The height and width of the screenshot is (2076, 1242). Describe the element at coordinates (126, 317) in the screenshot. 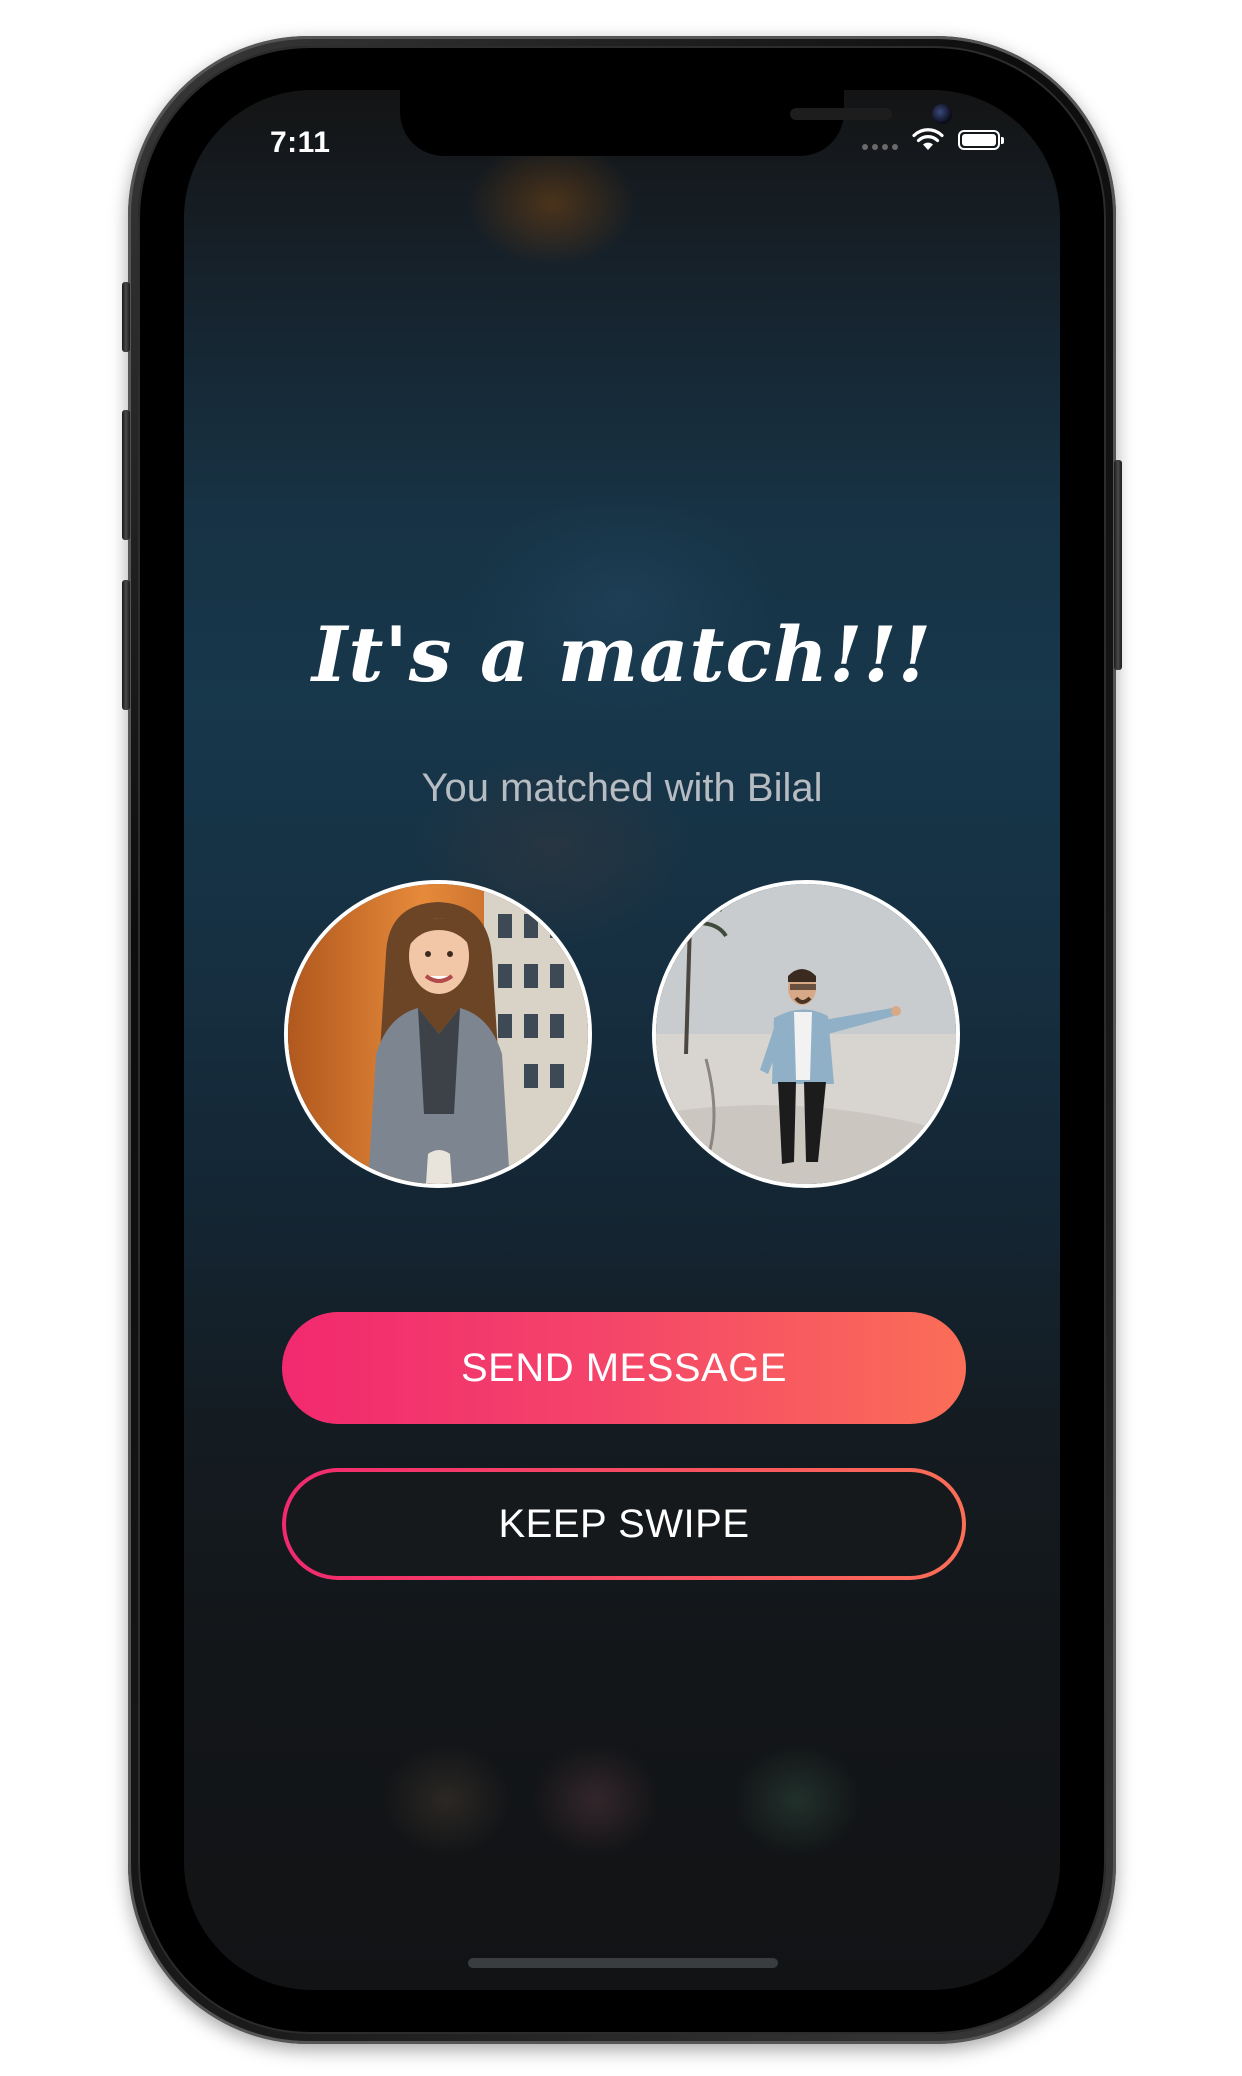

I see `mute-switch` at that location.